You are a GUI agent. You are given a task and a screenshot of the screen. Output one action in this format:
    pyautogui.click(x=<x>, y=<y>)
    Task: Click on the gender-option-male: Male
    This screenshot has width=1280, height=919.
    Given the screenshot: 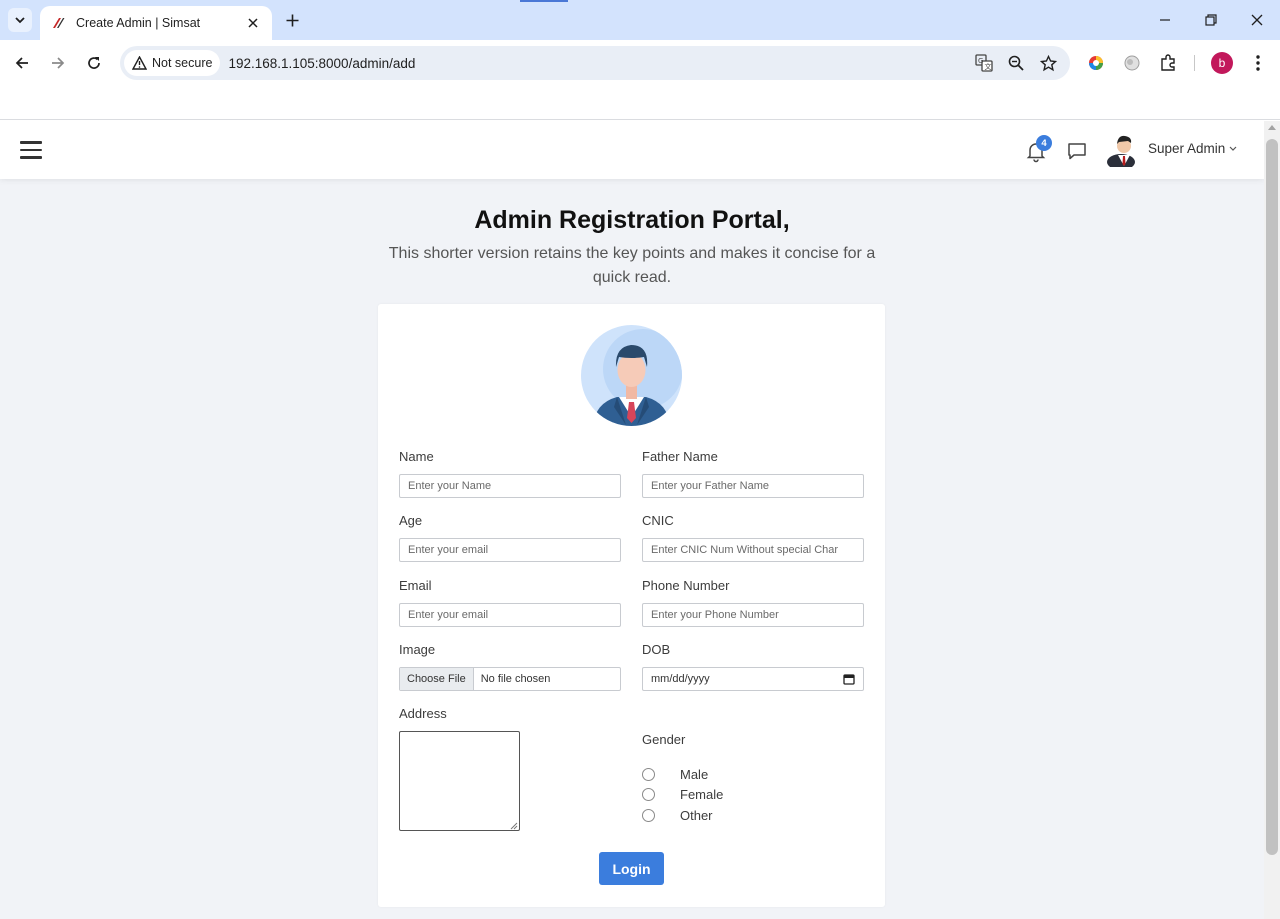 What is the action you would take?
    pyautogui.click(x=675, y=774)
    